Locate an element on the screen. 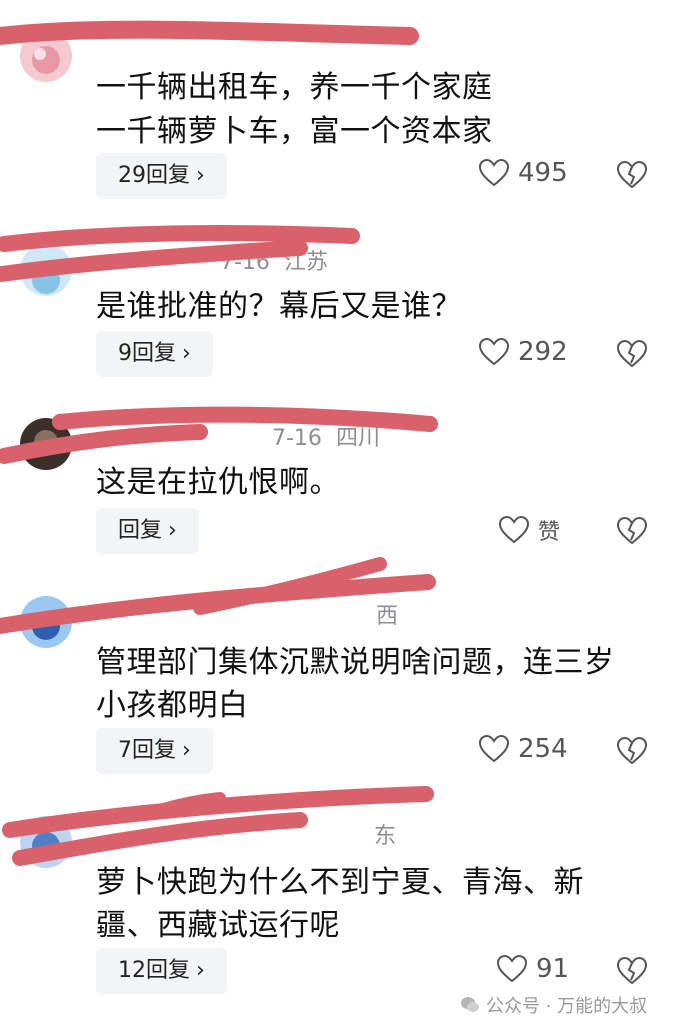 The image size is (690, 1034). like-button: 495 is located at coordinates (523, 173).